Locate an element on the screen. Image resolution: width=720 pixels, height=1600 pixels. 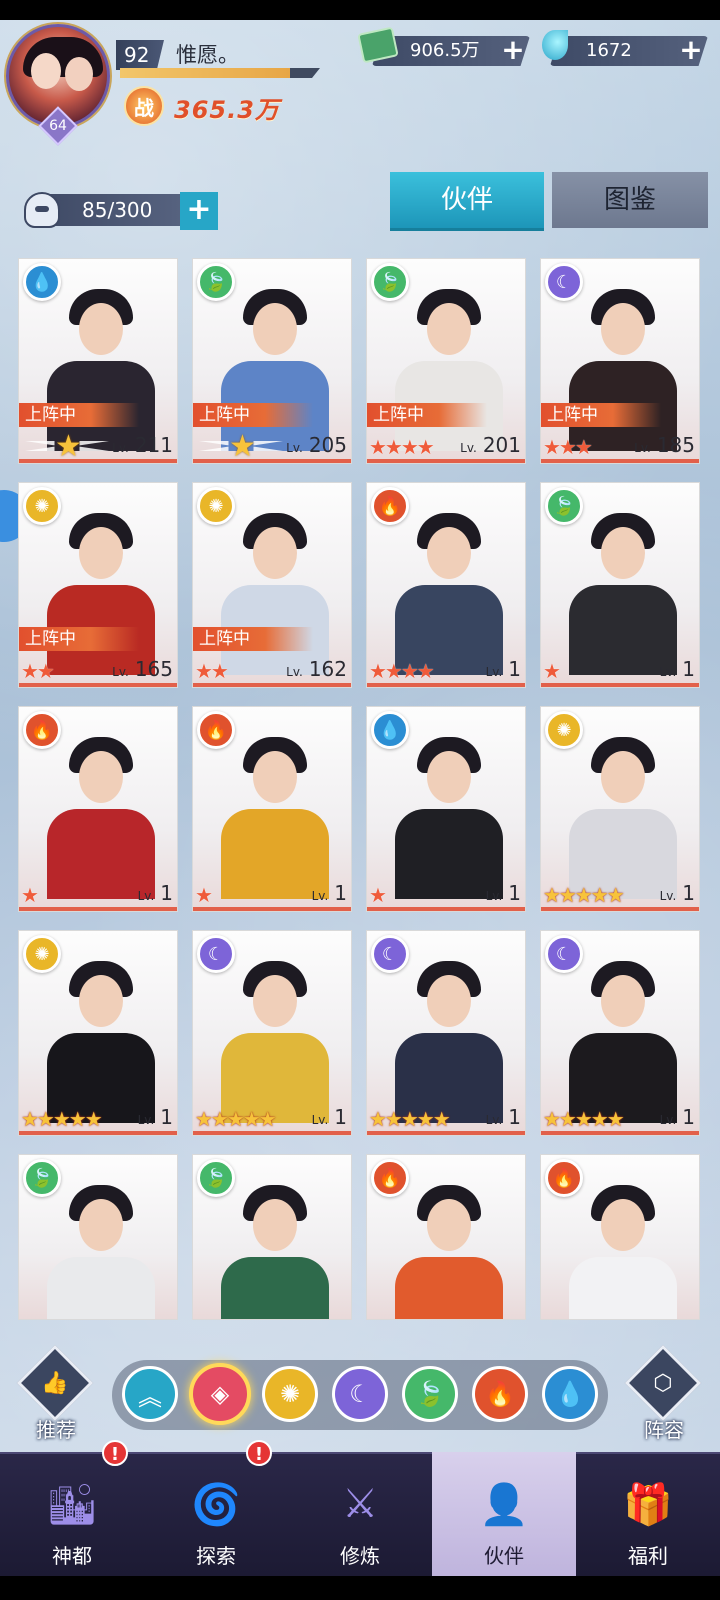
partner-card: 💧 ★ Lv. 1 is located at coordinates (446, 809).